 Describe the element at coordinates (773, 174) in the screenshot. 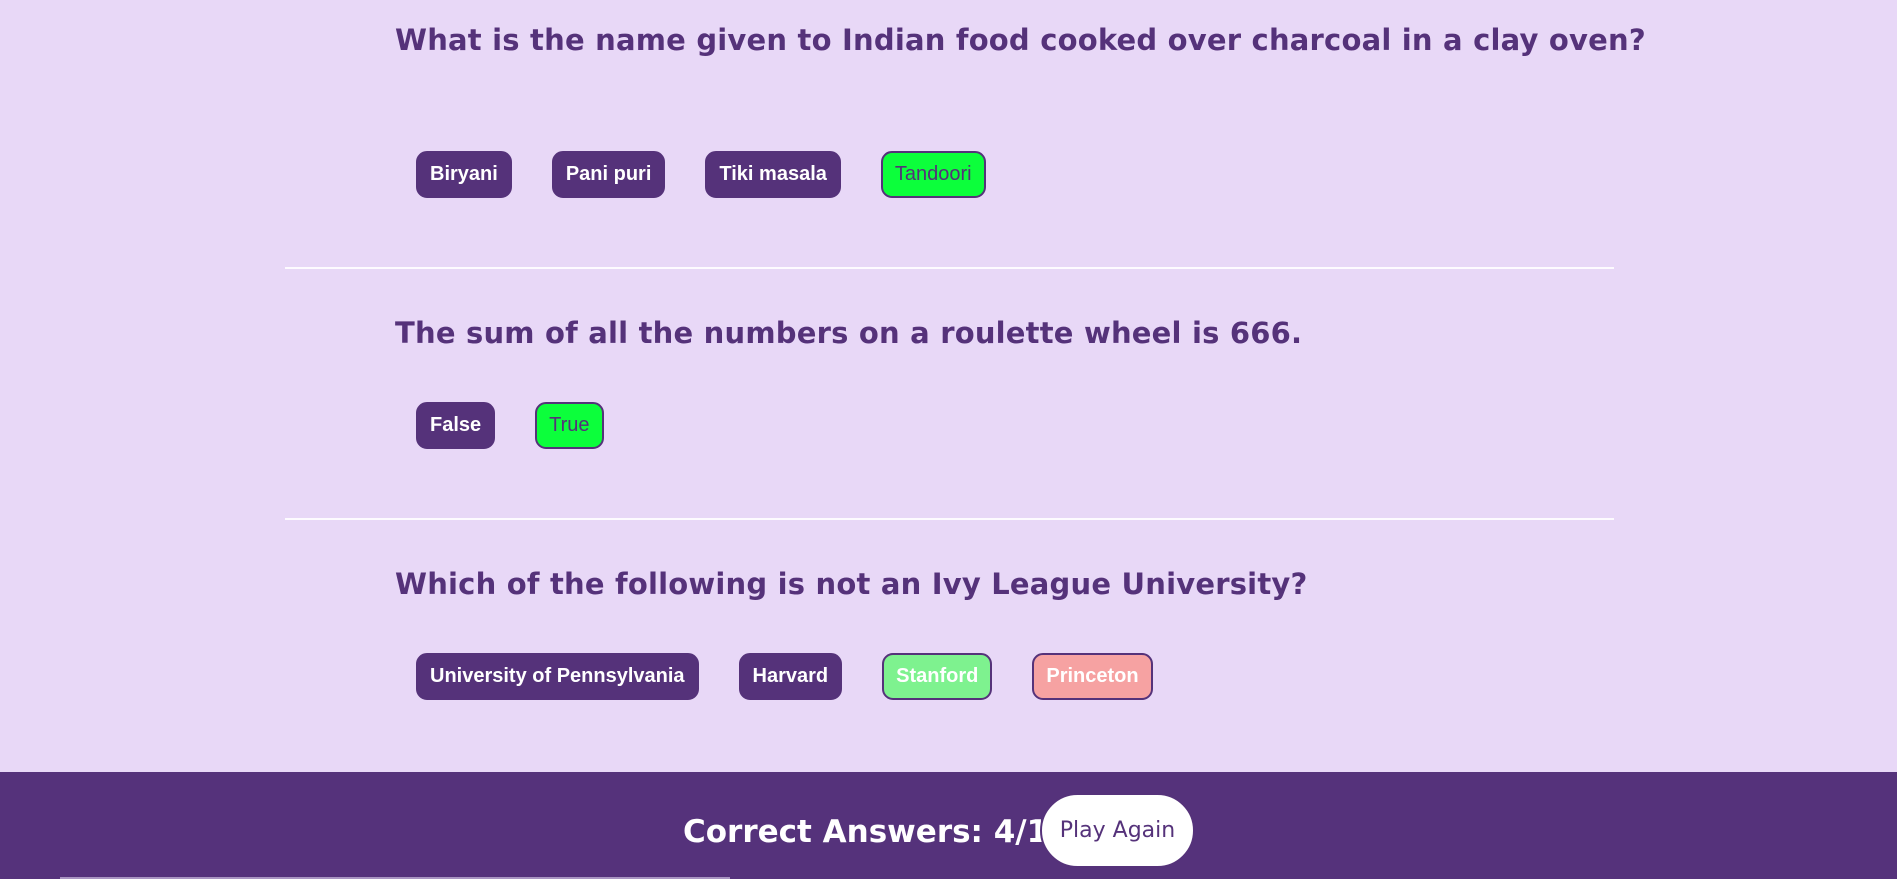

I see `answer-button: Tiki masala` at that location.